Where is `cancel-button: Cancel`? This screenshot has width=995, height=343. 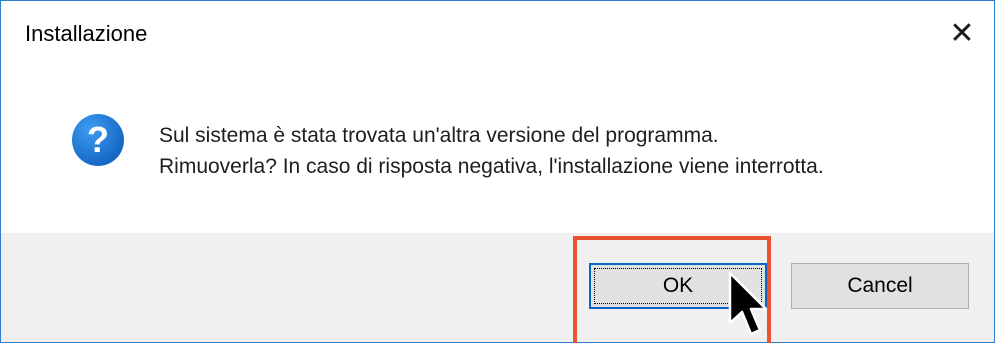
cancel-button: Cancel is located at coordinates (880, 286).